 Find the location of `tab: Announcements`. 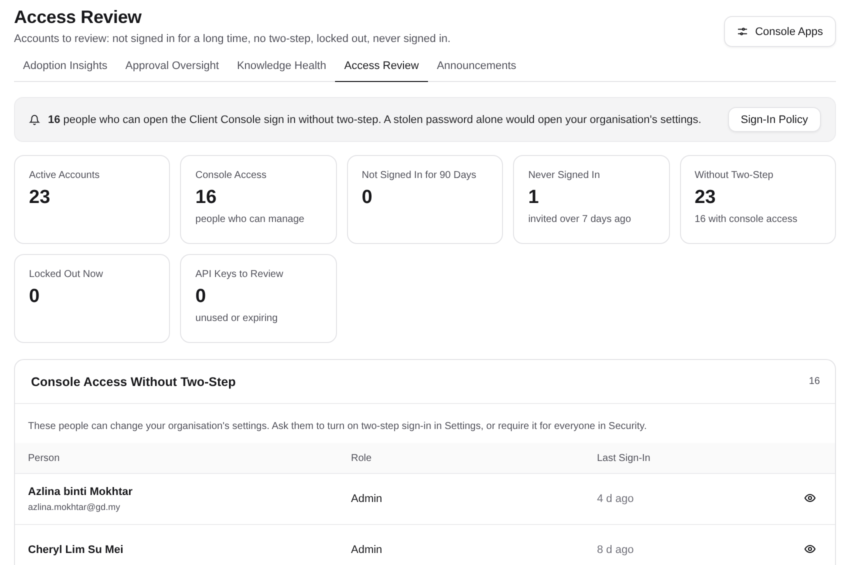

tab: Announcements is located at coordinates (477, 67).